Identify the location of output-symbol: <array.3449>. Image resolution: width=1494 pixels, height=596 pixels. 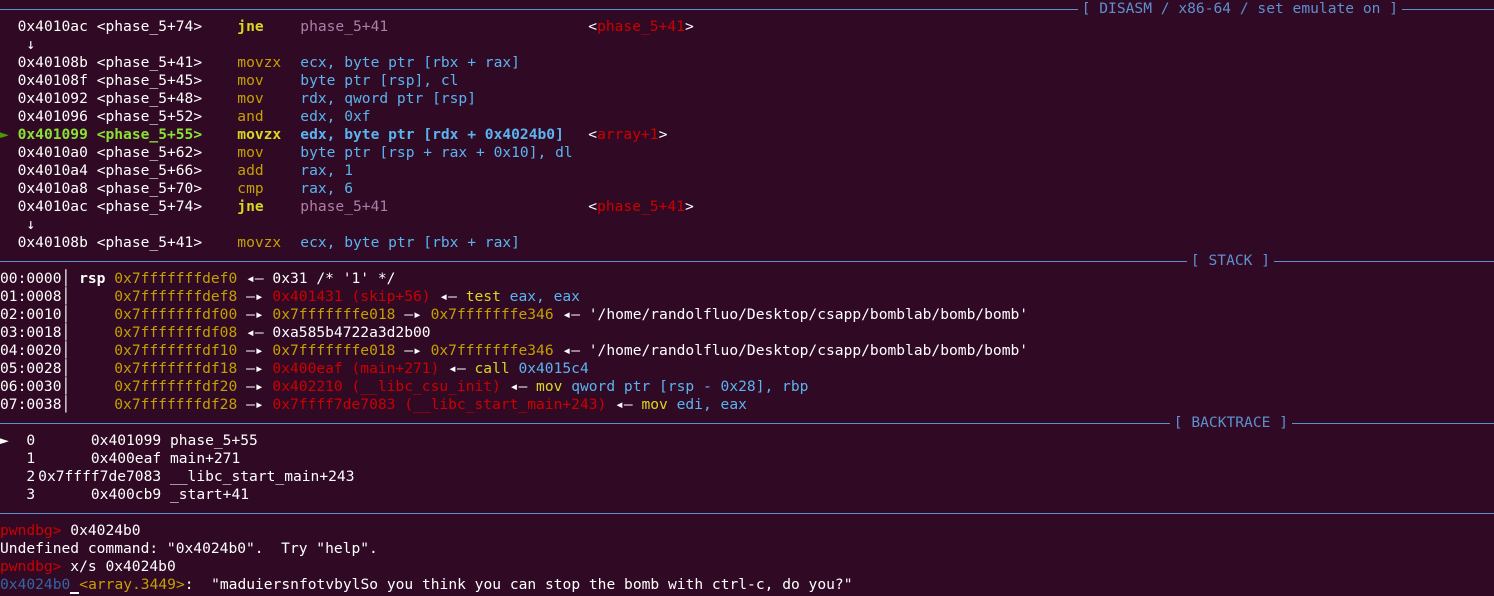
(132, 584).